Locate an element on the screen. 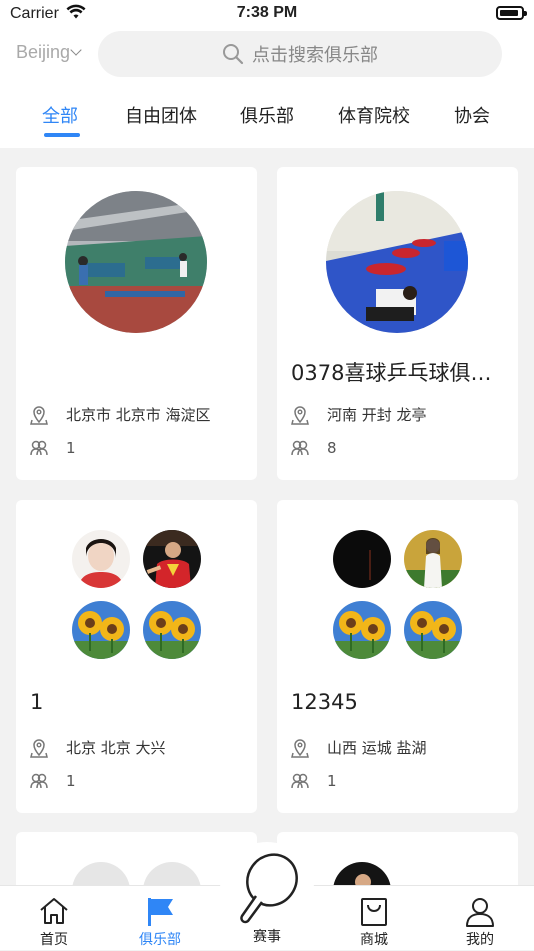 The width and height of the screenshot is (534, 951). club-location: 北京 北京 大兴 is located at coordinates (98, 747).